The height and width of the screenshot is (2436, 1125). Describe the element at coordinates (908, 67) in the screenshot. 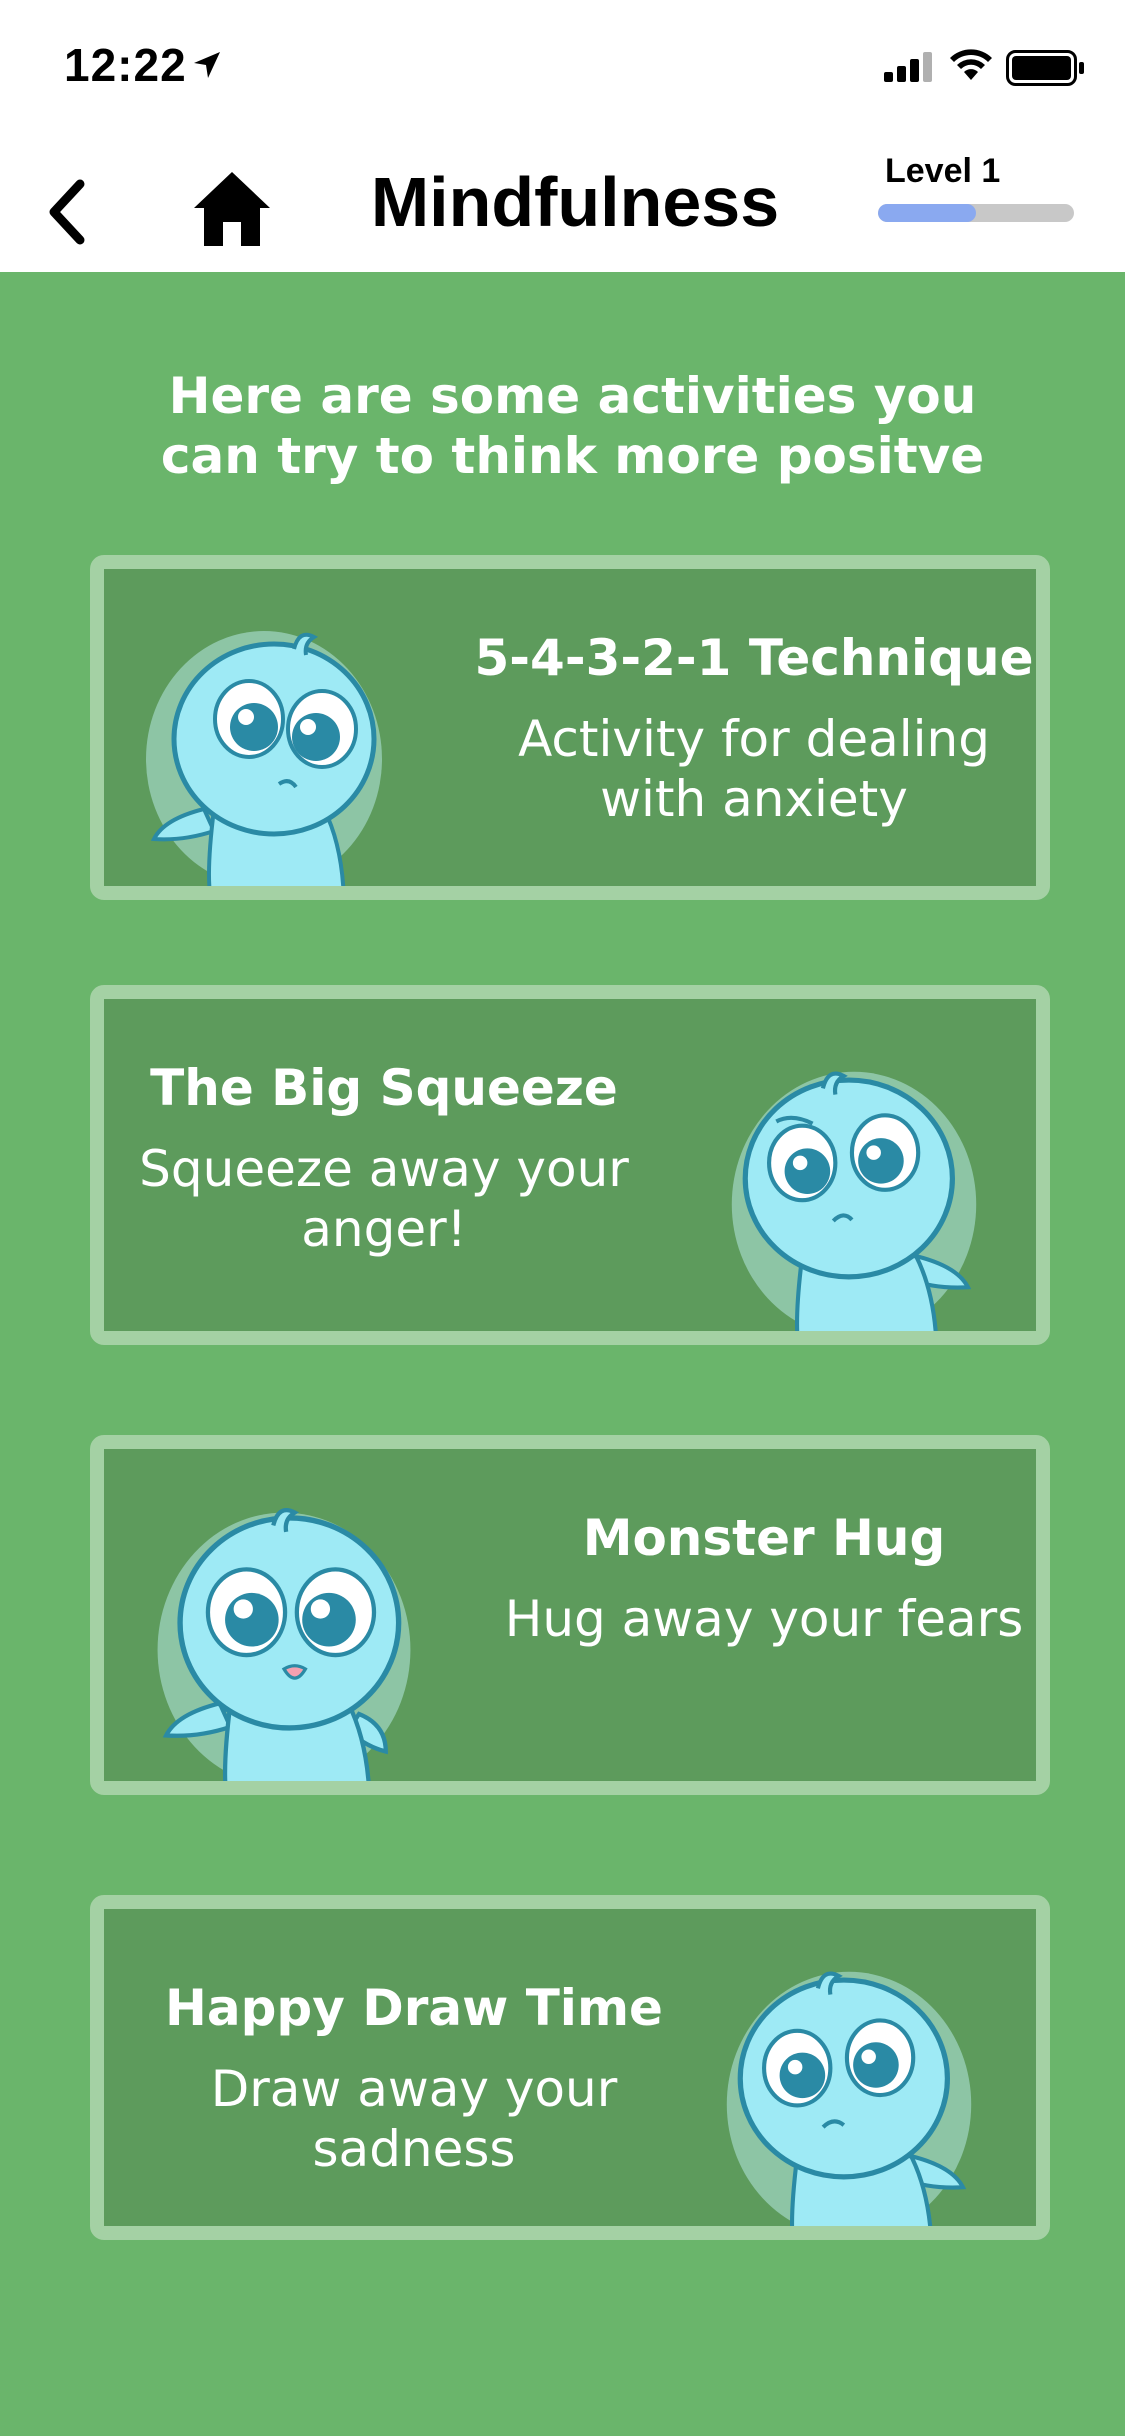

I see `cellular-signal-icon` at that location.